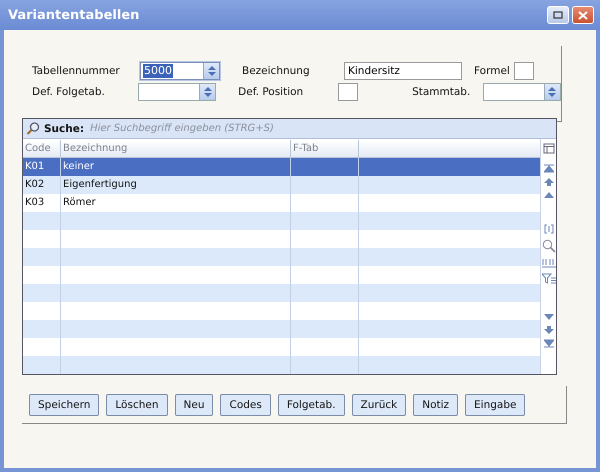 Image resolution: width=600 pixels, height=472 pixels. What do you see at coordinates (322, 128) in the screenshot?
I see `search-field: Hier Suchbegriff eingeben (STRG+S)` at bounding box center [322, 128].